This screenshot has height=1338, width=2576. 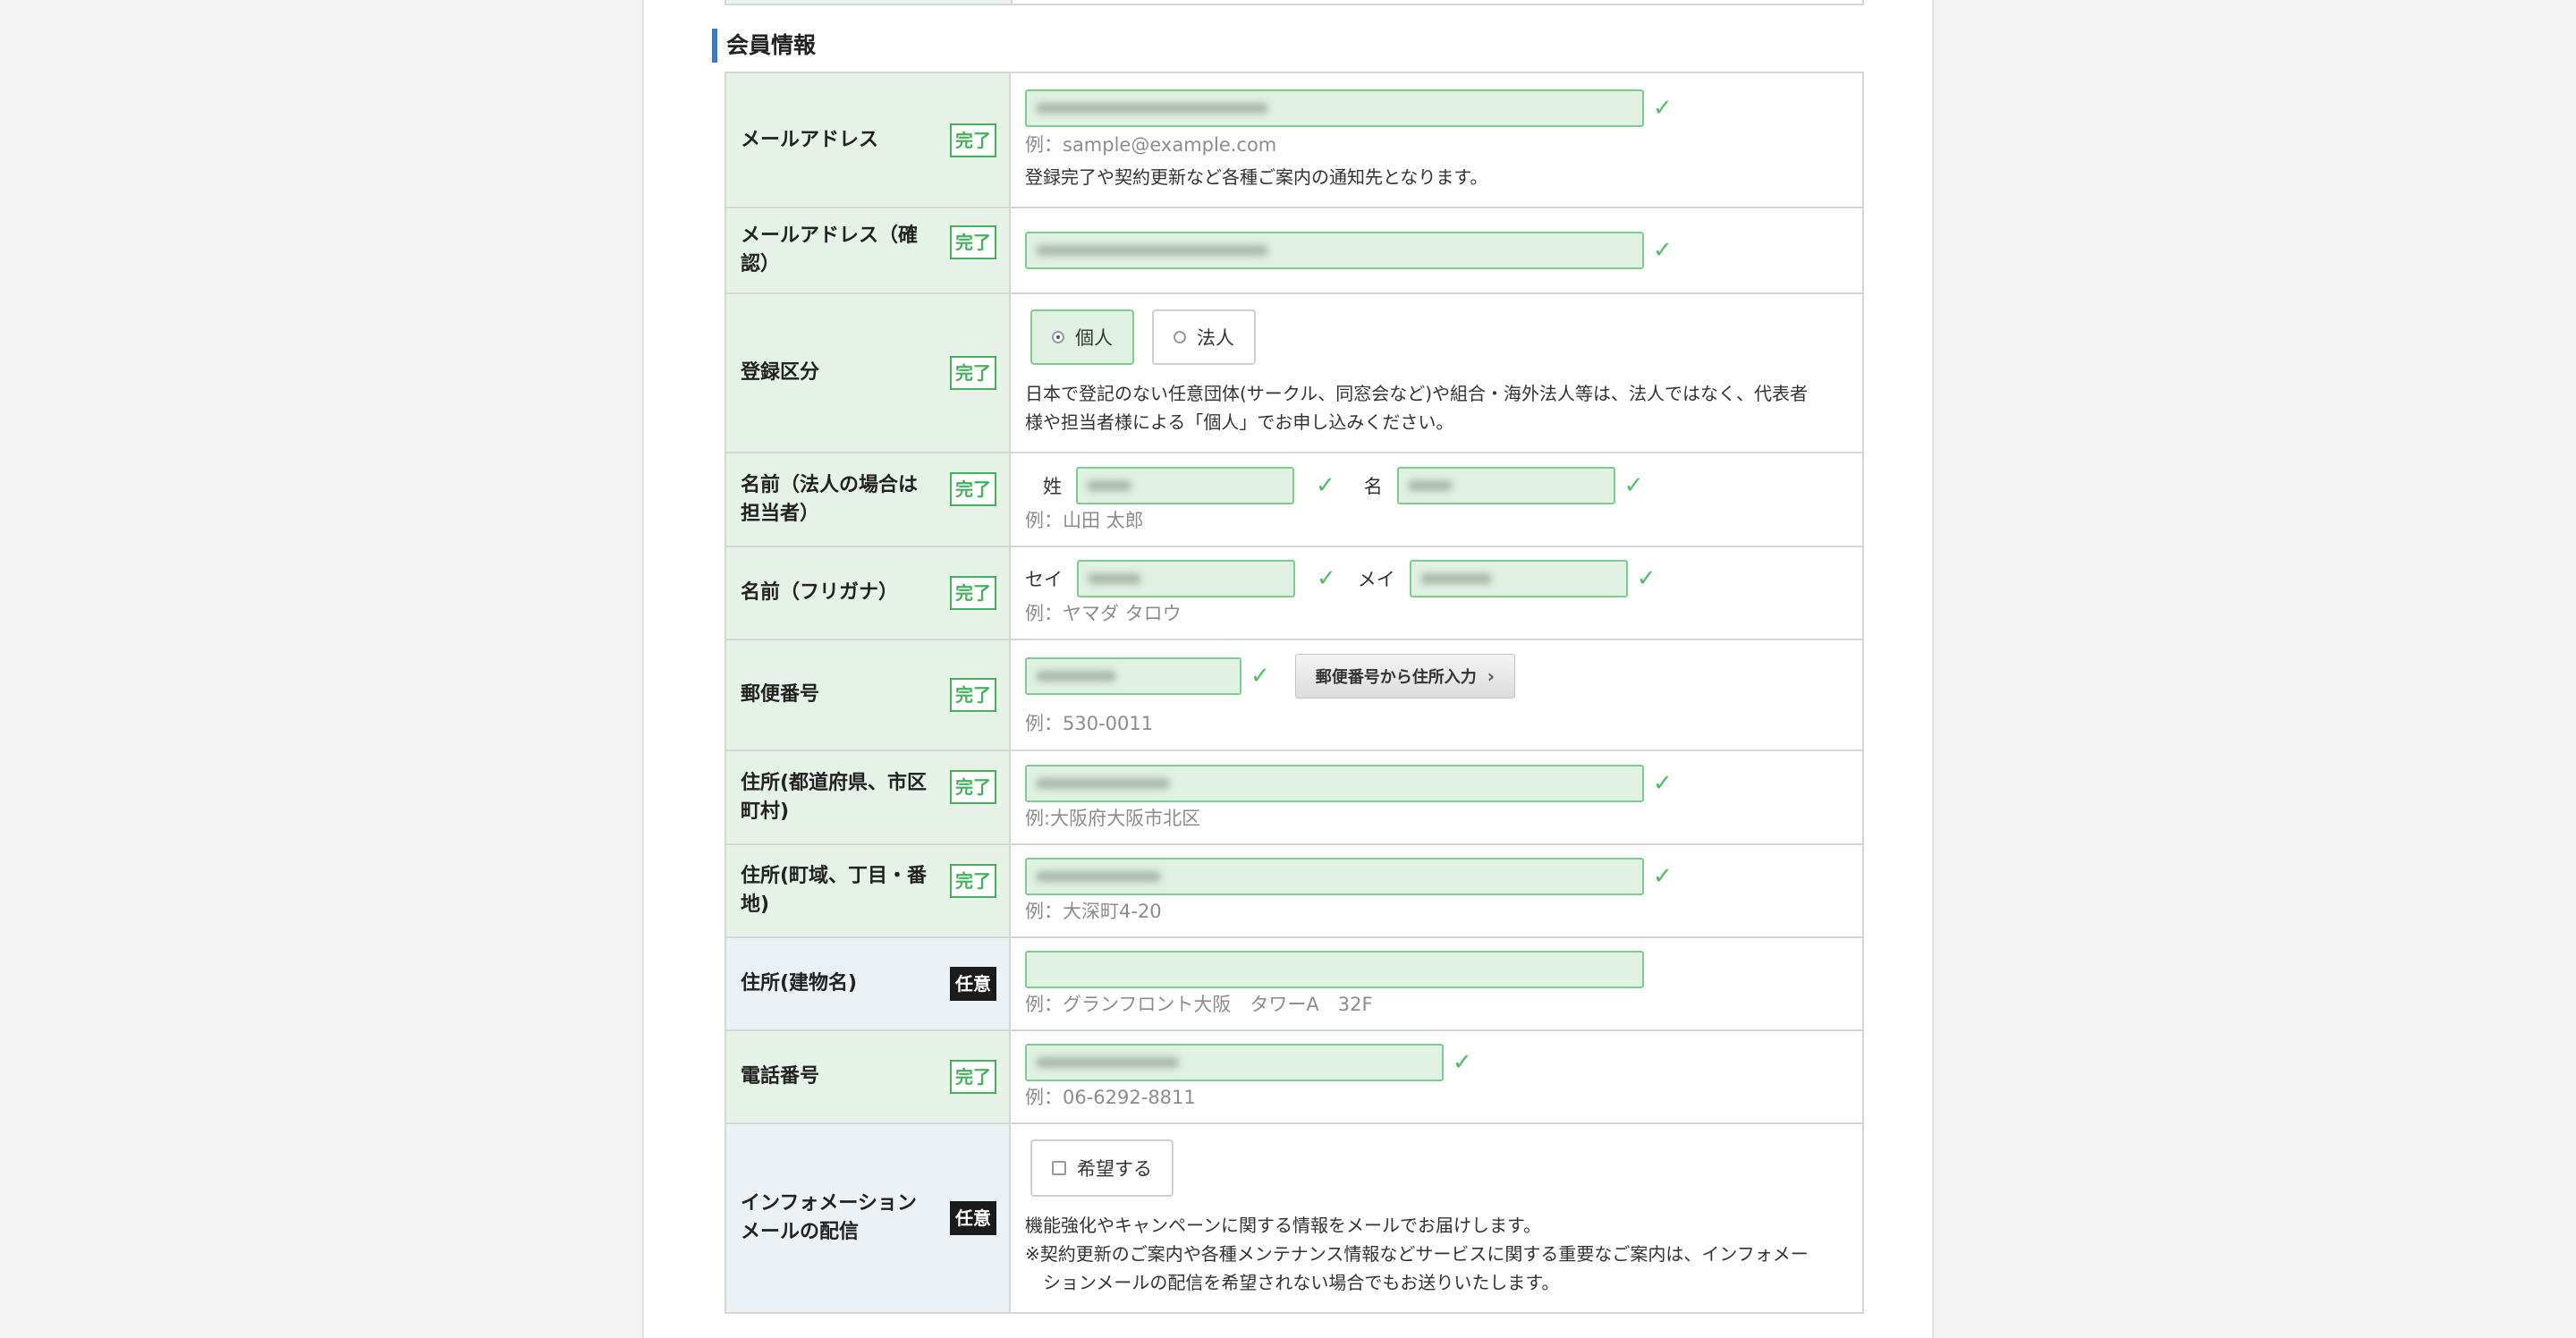 I want to click on address-pref-city-example: 例:大阪府大阪市北区, so click(x=1113, y=818).